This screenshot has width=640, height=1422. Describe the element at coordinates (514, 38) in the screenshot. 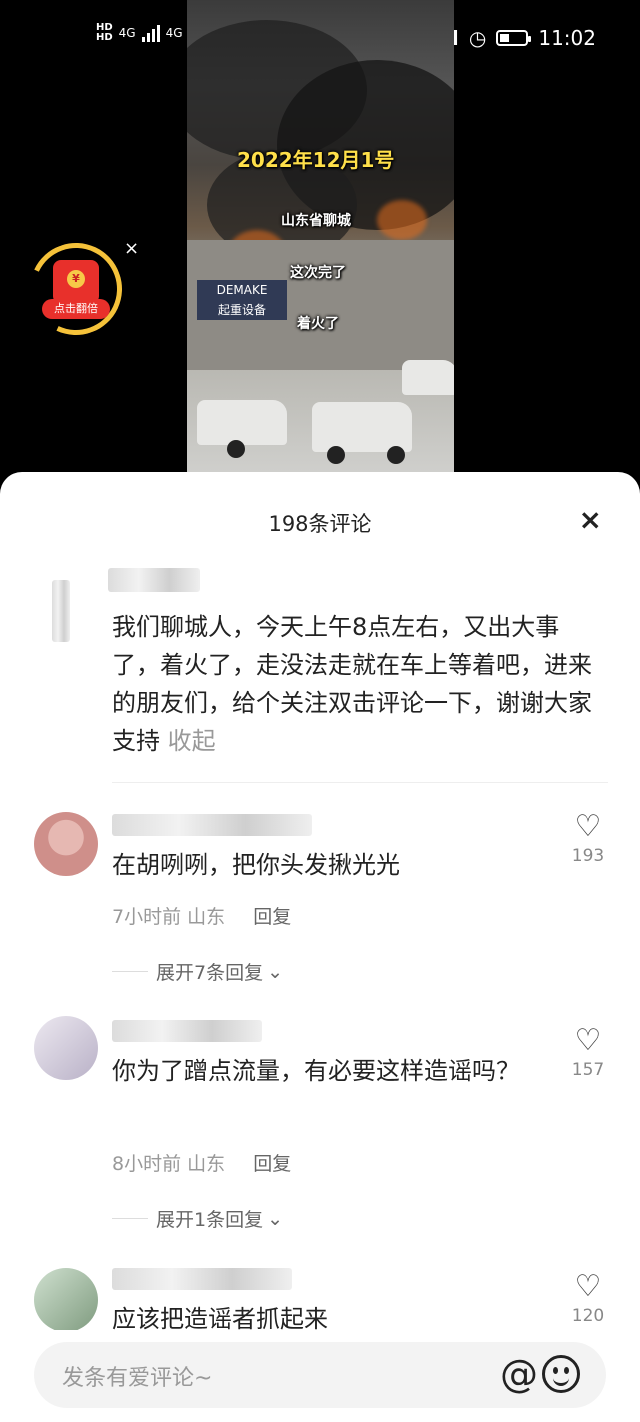

I see `battery-icon` at that location.